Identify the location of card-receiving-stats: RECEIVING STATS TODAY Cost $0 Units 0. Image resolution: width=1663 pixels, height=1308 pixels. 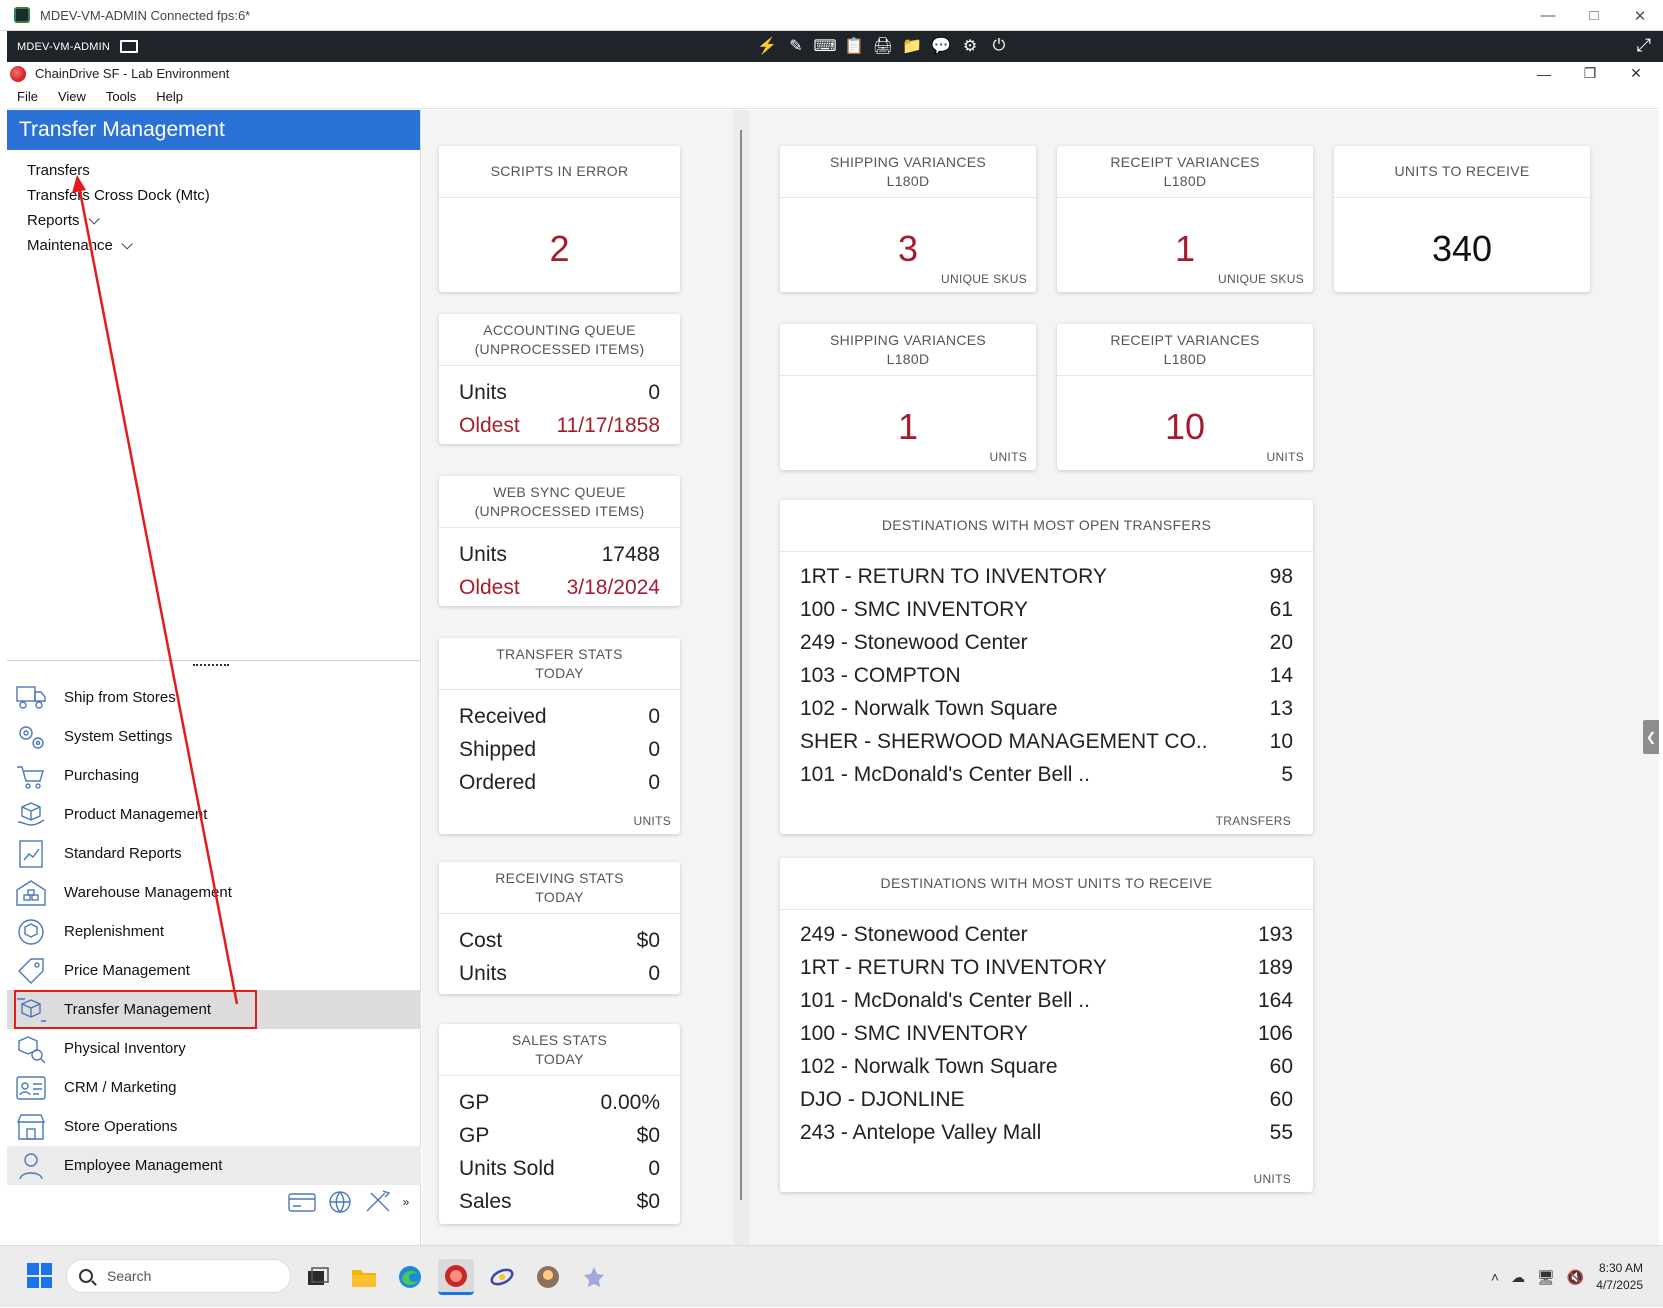
(559, 928).